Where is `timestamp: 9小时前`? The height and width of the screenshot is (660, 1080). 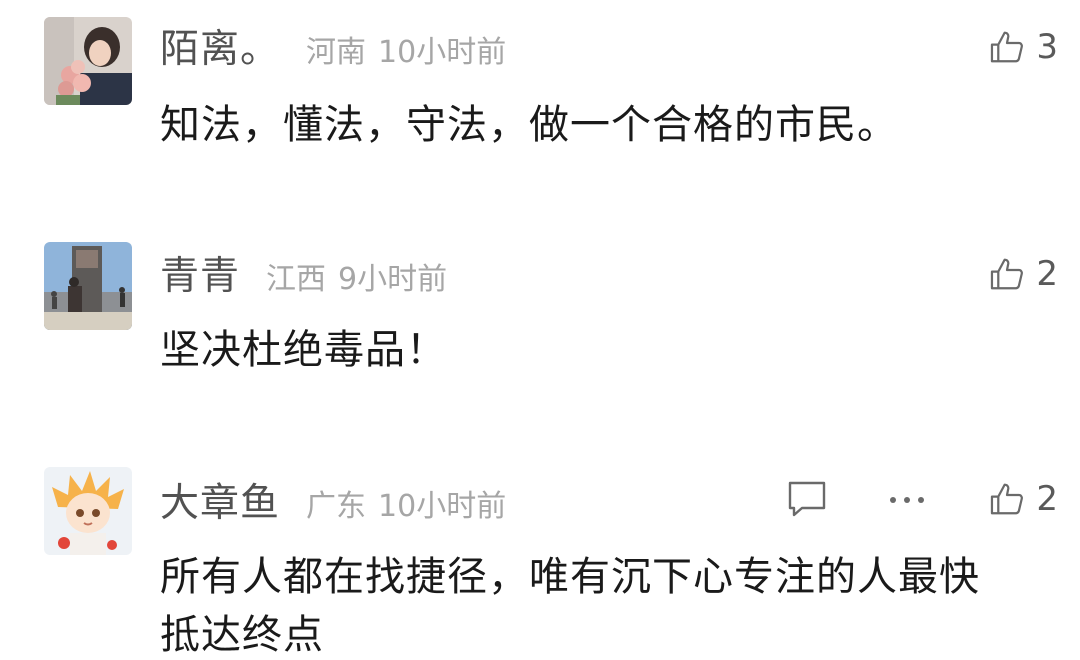 timestamp: 9小时前 is located at coordinates (393, 279).